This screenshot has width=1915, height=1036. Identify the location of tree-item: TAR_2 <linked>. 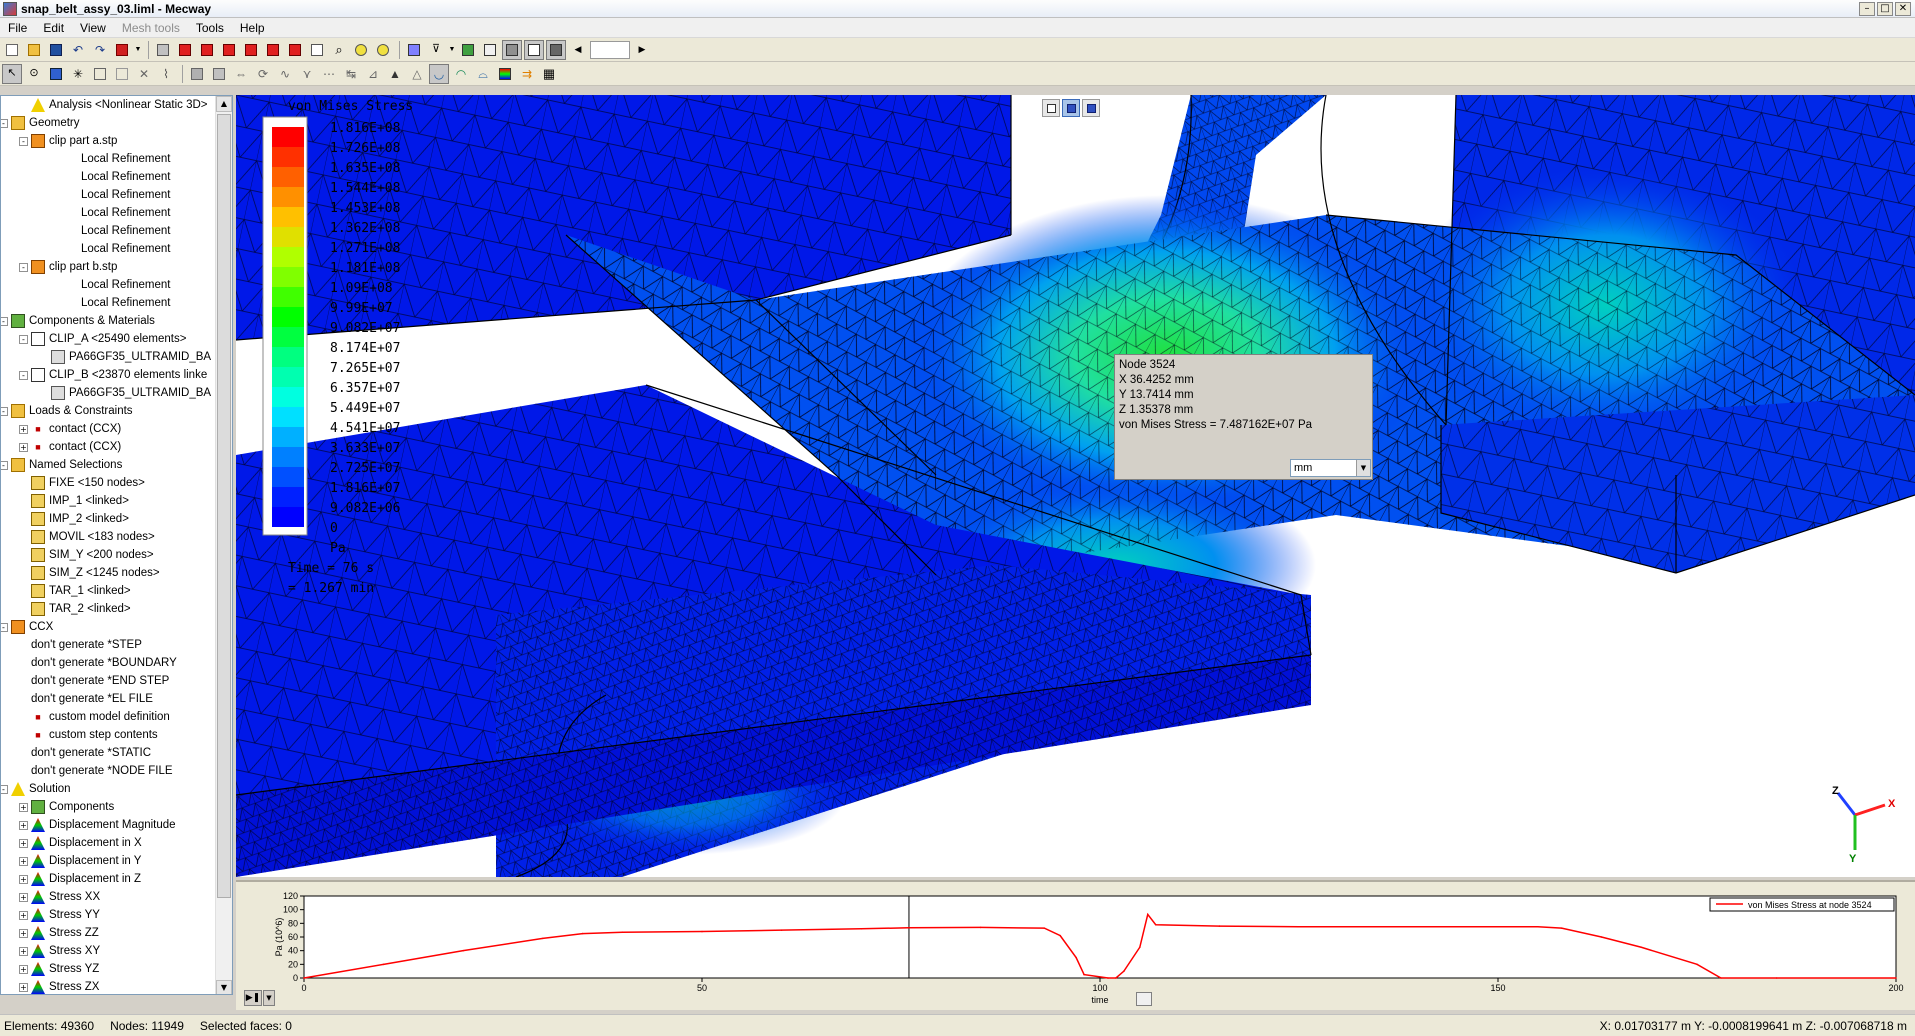
(81, 609).